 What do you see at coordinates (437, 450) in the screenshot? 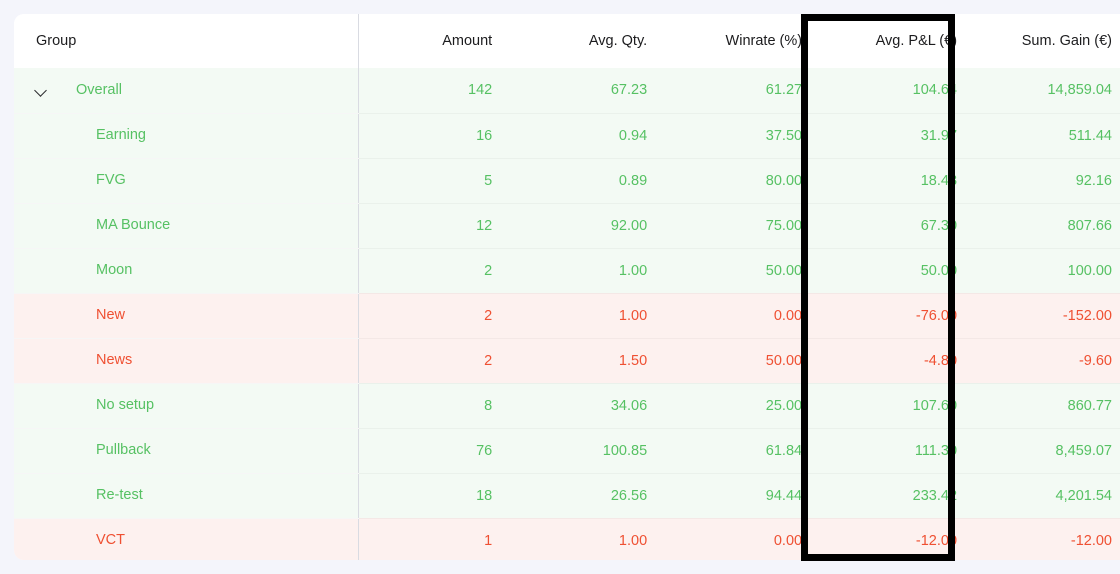
I see `cell-amount: 76` at bounding box center [437, 450].